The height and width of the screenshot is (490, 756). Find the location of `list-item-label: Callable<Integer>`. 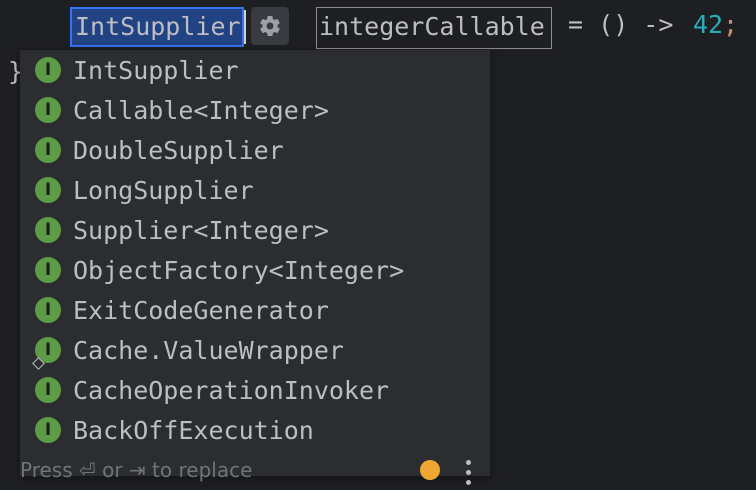

list-item-label: Callable<Integer> is located at coordinates (201, 110).